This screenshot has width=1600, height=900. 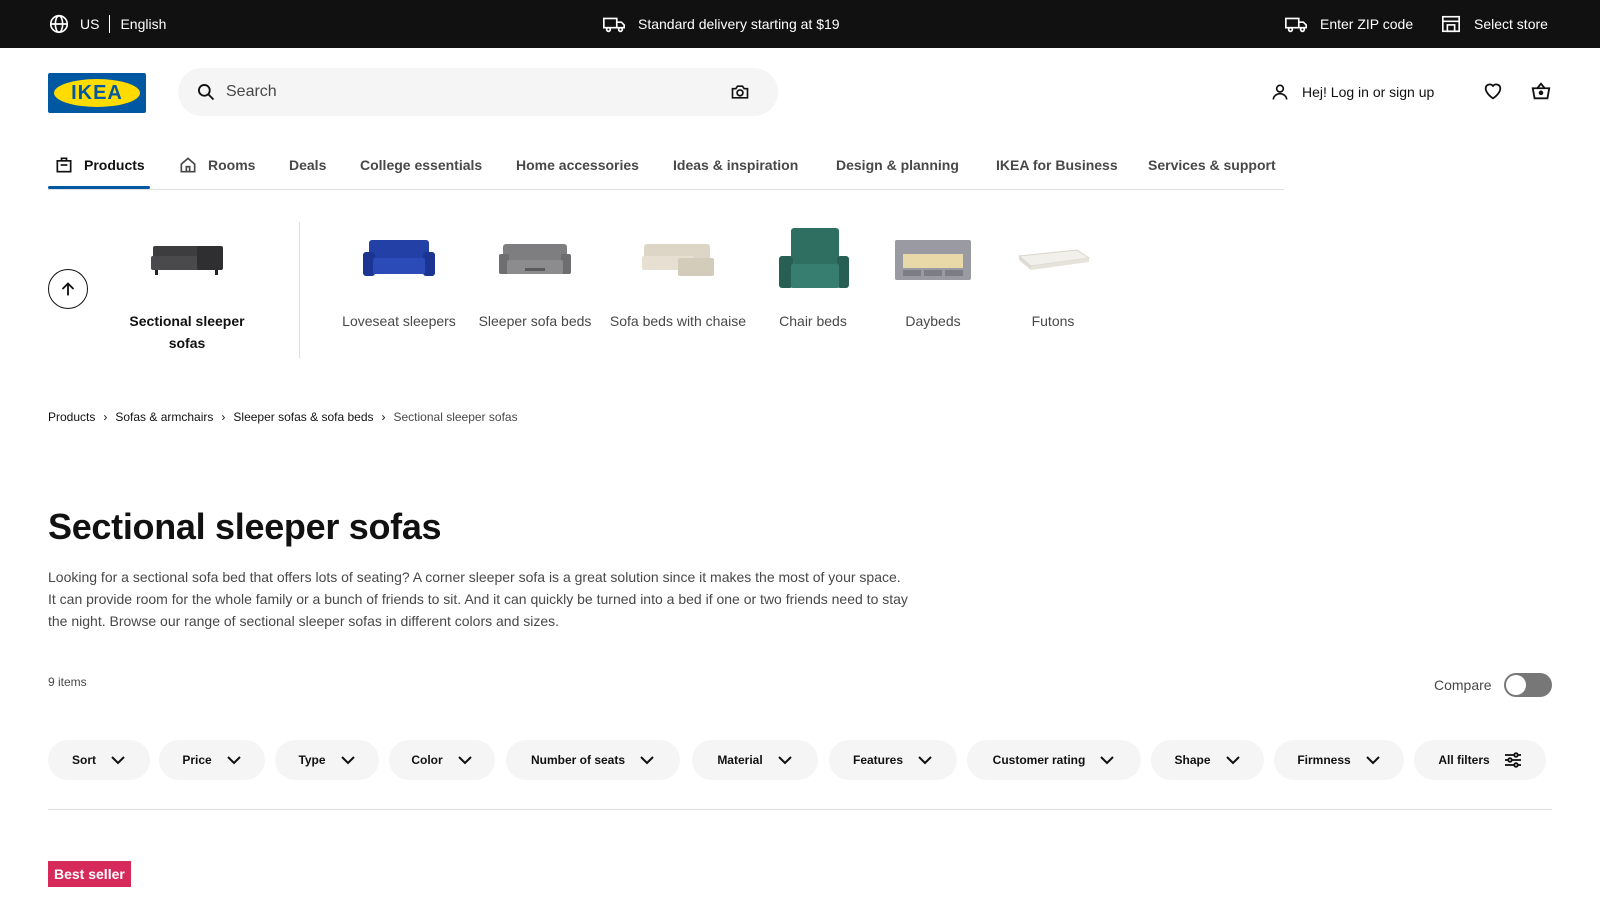 What do you see at coordinates (187, 332) in the screenshot?
I see `category-current-label: Sectional sleeper sofas` at bounding box center [187, 332].